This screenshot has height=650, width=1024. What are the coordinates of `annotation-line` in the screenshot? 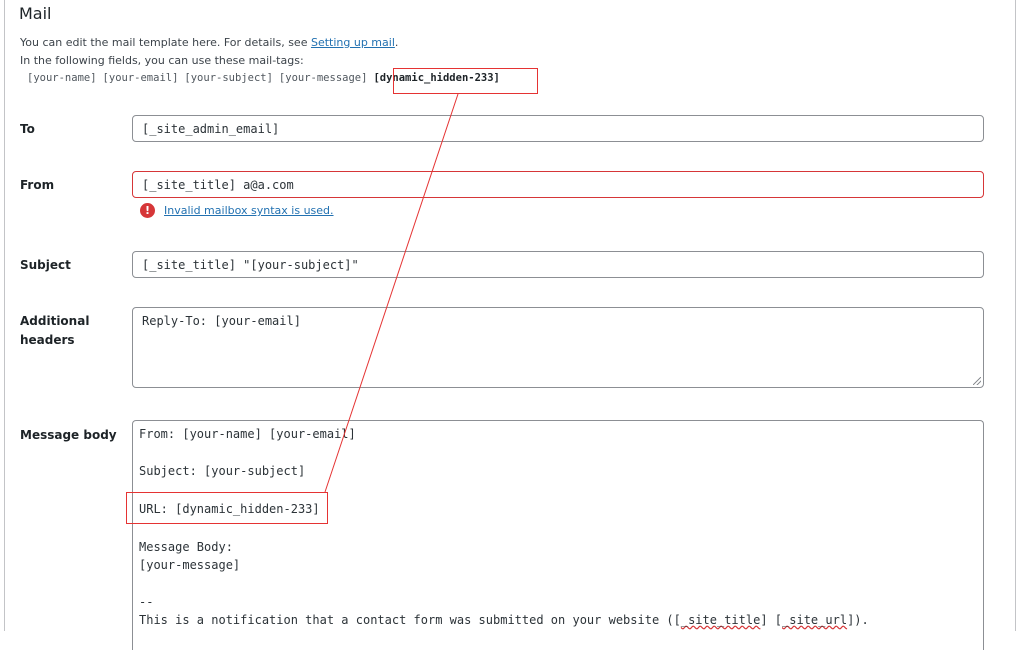 It's located at (391, 293).